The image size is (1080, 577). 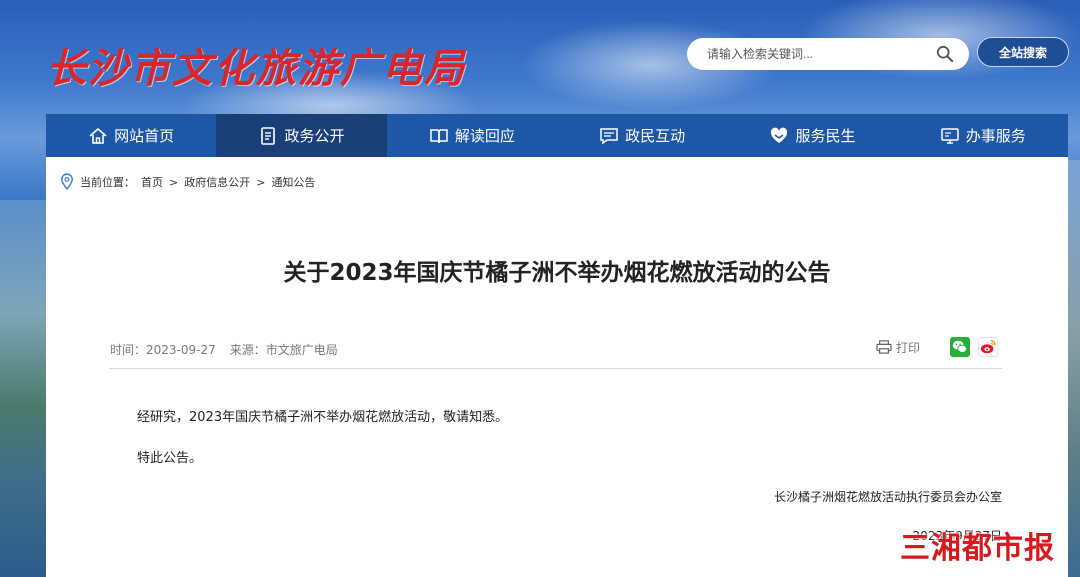 I want to click on nav-item-label: 网站首页, so click(x=144, y=136).